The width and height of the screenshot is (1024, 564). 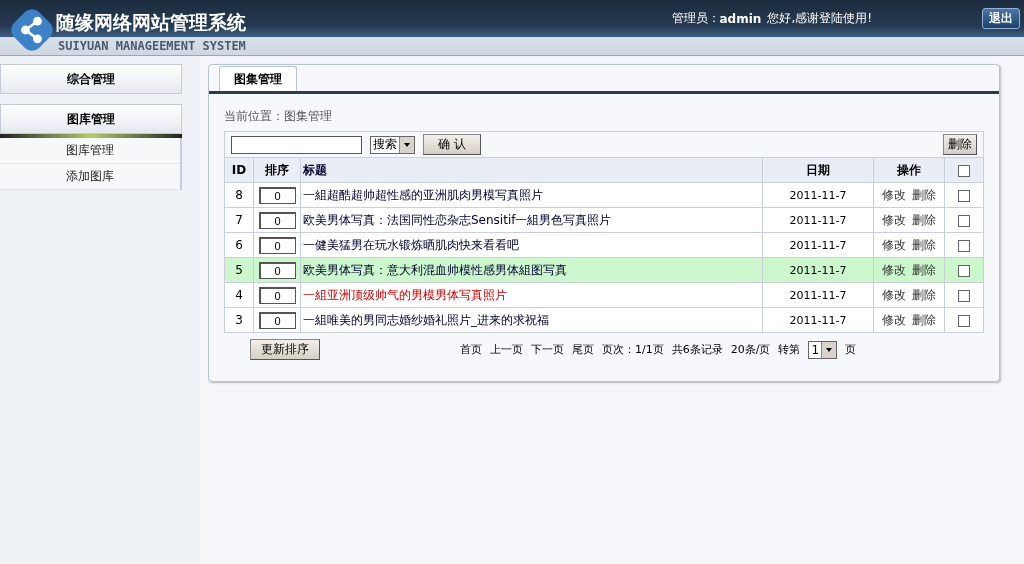 What do you see at coordinates (964, 170) in the screenshot?
I see `select-all-checkbox` at bounding box center [964, 170].